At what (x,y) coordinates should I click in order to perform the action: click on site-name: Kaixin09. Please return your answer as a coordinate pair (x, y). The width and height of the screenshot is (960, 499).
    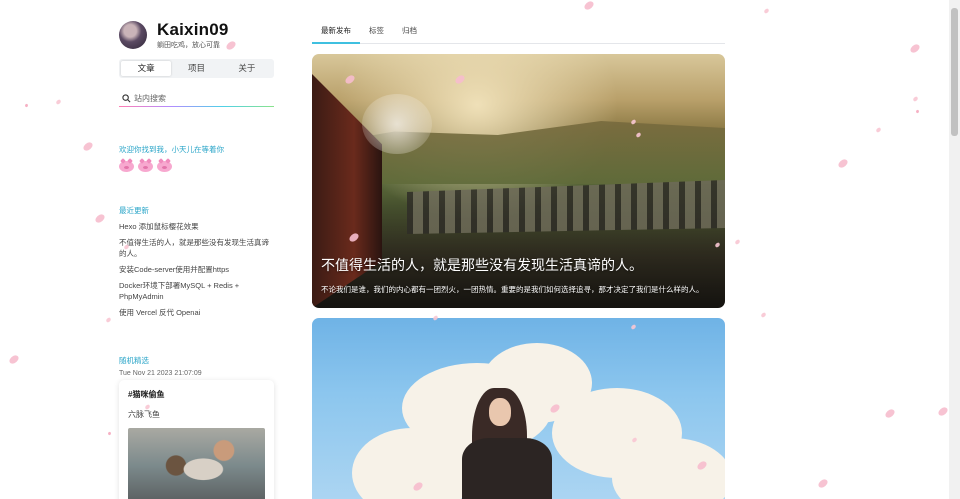
    Looking at the image, I should click on (193, 29).